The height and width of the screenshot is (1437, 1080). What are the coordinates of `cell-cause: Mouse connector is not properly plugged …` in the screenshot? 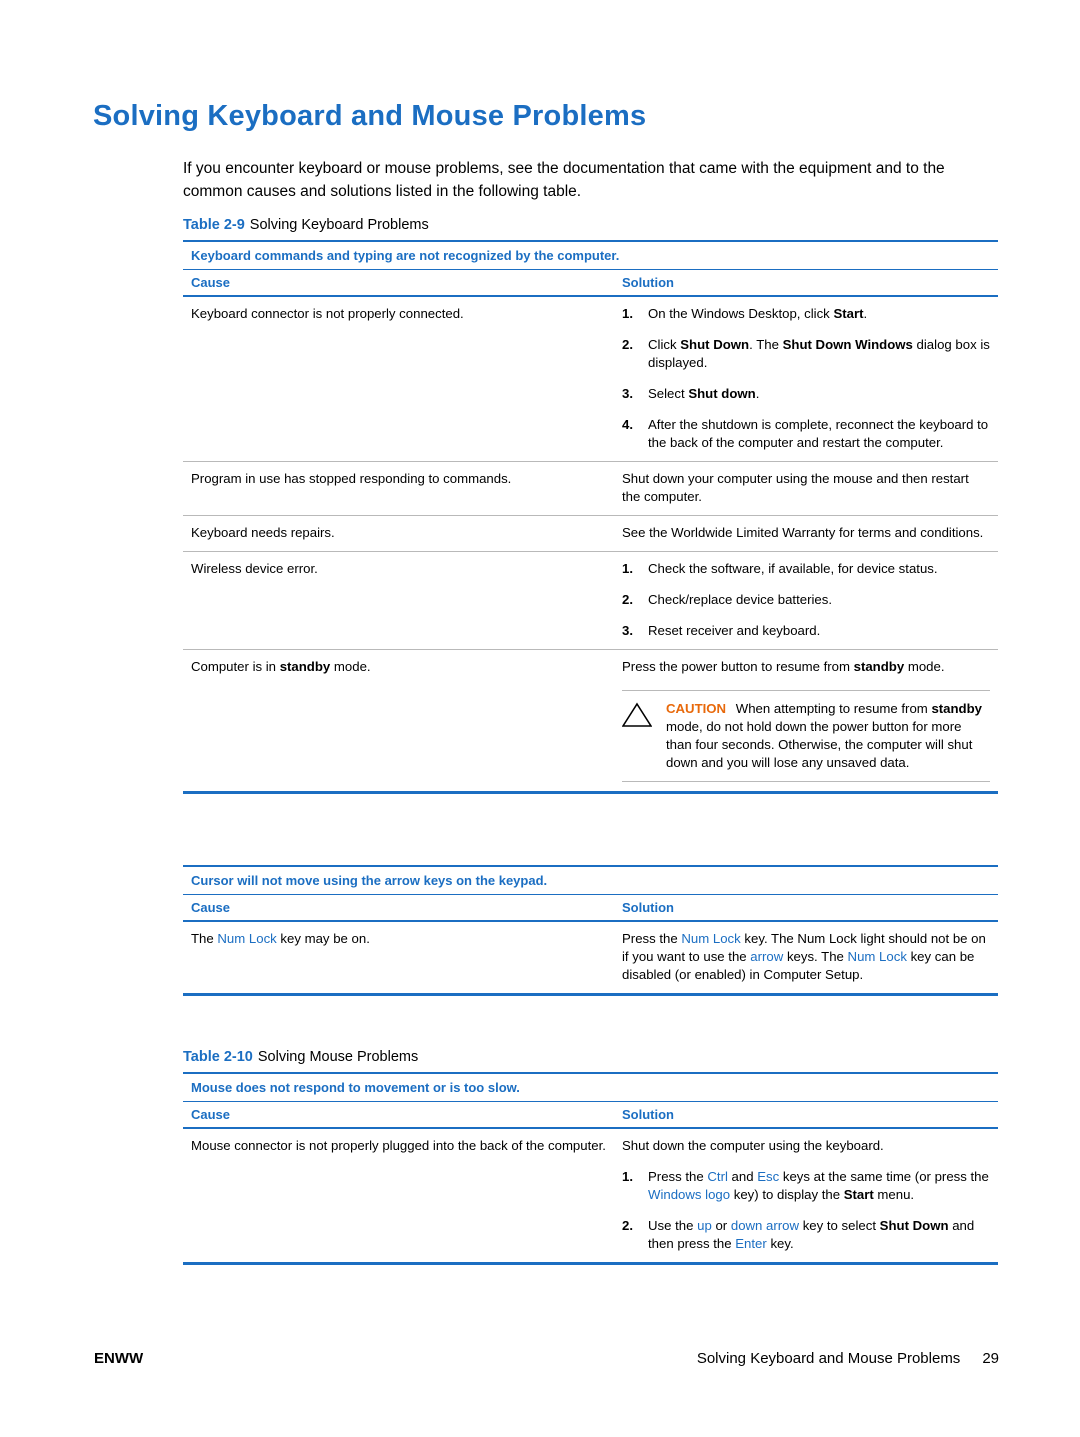 It's located at (398, 1196).